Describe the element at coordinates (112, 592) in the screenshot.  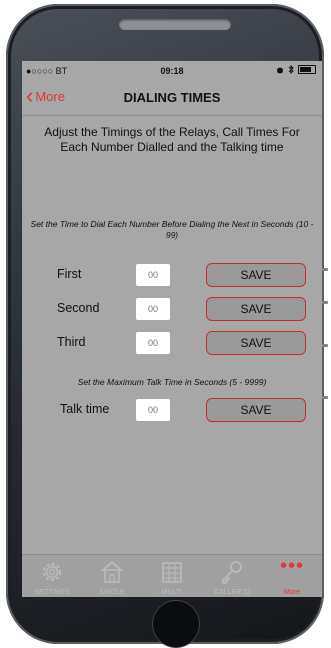
I see `tab-single-label: SINGLE` at that location.